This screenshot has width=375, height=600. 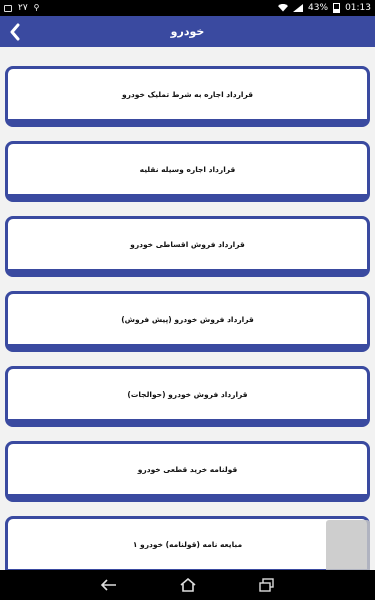 I want to click on list-item: قرارداد اجاره به شرط تملیک خودرو, so click(x=187, y=96).